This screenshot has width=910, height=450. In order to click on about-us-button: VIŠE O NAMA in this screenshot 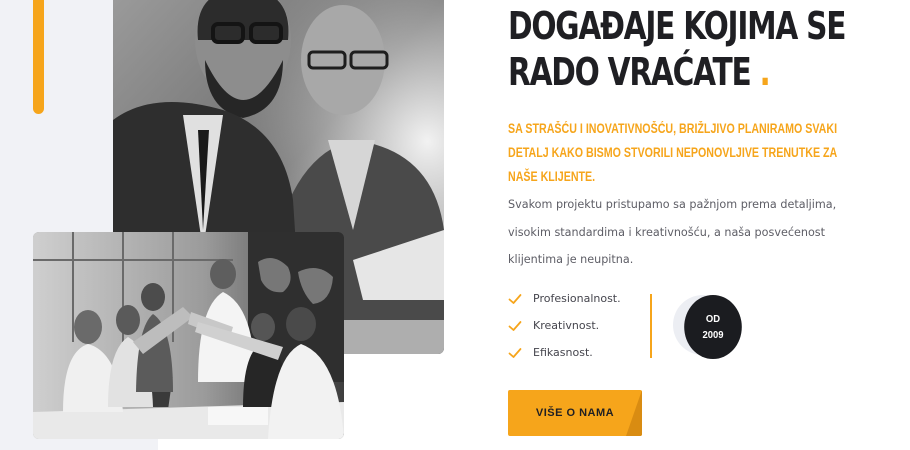, I will do `click(575, 413)`.